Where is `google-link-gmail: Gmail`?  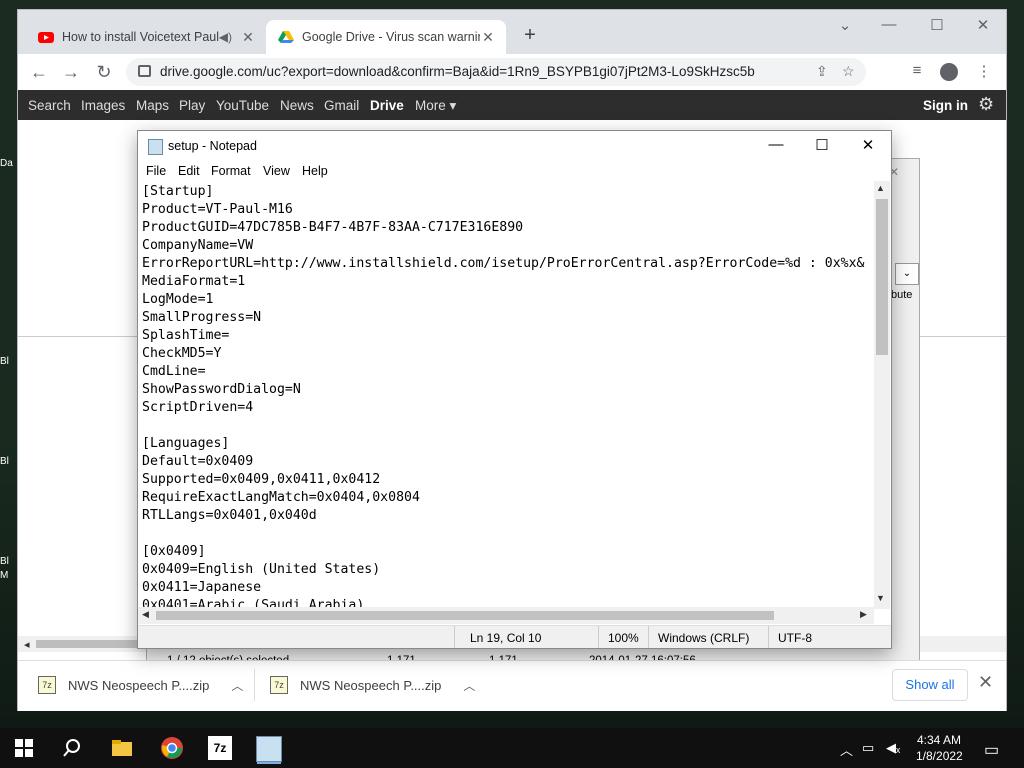
google-link-gmail: Gmail is located at coordinates (341, 105).